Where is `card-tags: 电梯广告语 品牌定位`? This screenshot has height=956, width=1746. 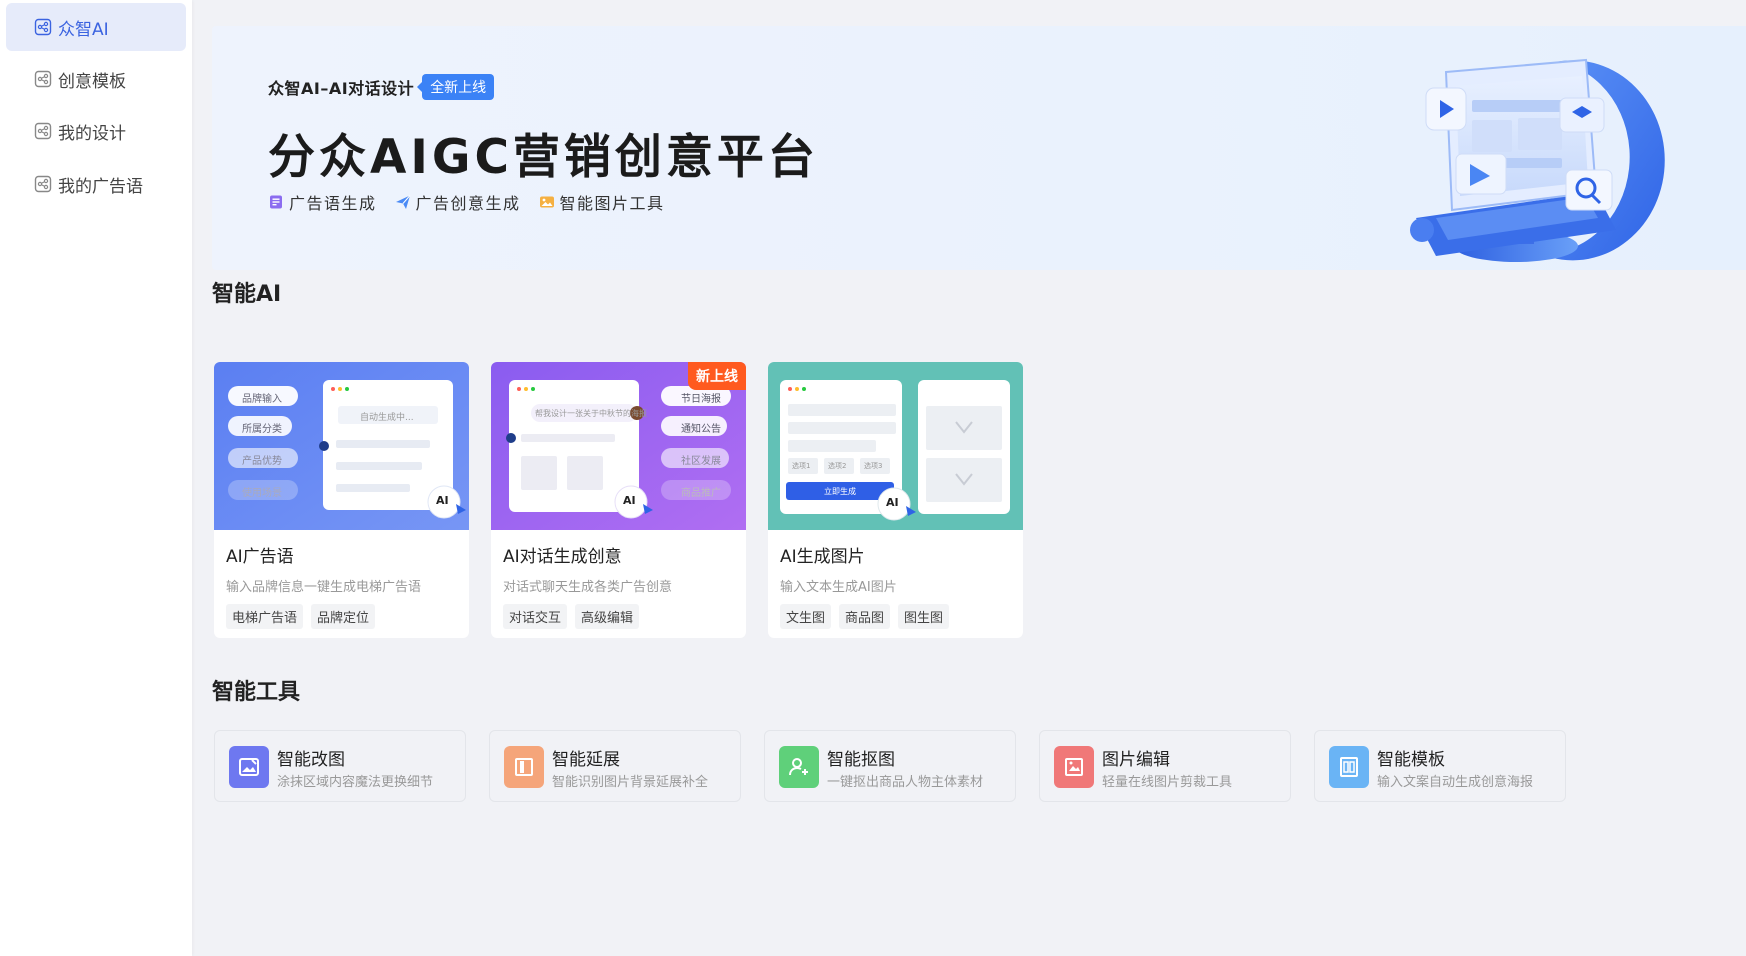 card-tags: 电梯广告语 品牌定位 is located at coordinates (304, 616).